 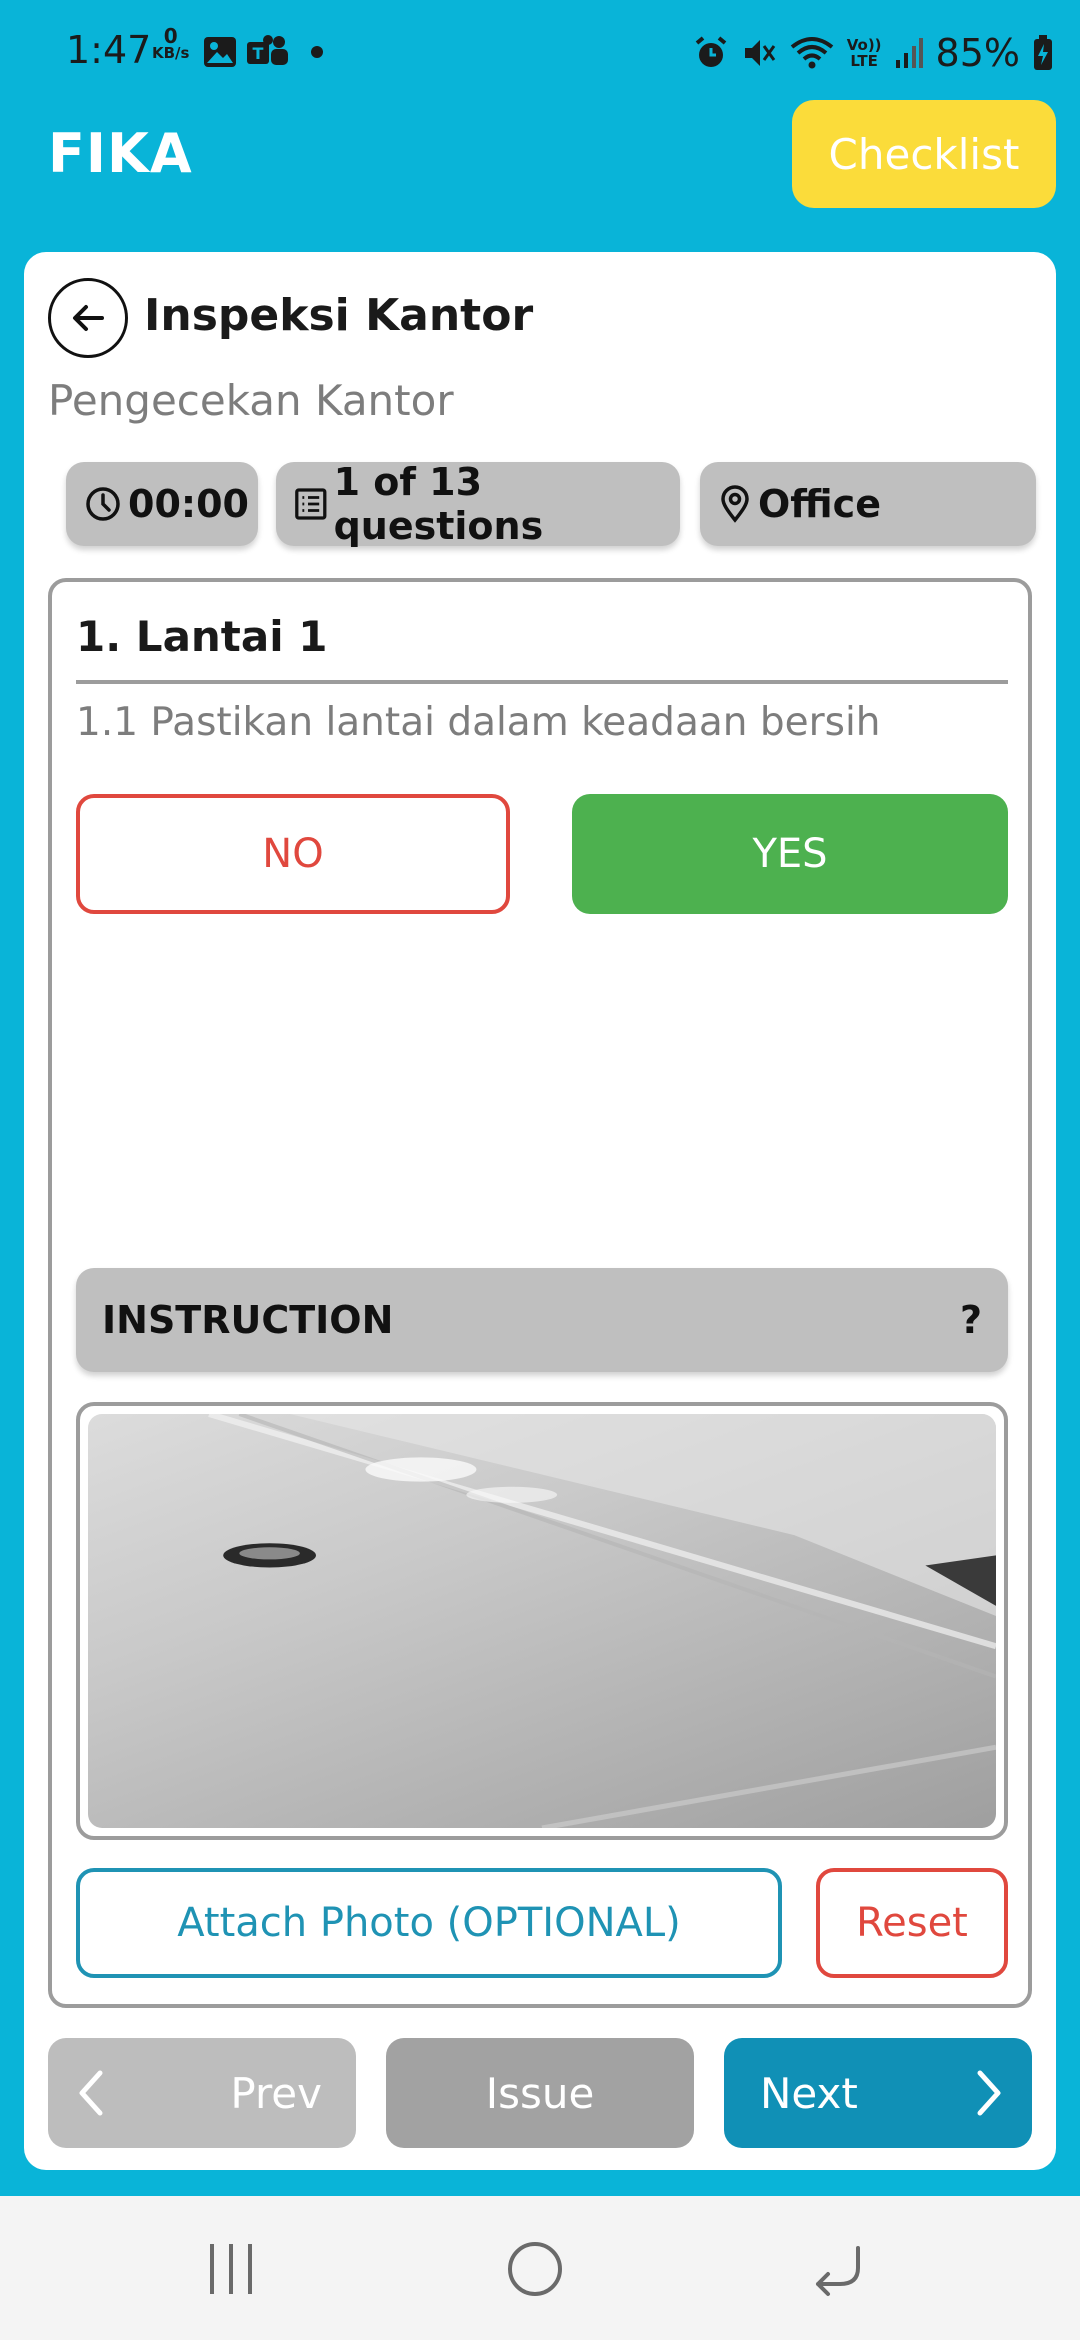 I want to click on section-title: 1. Lantai 1, so click(x=202, y=636).